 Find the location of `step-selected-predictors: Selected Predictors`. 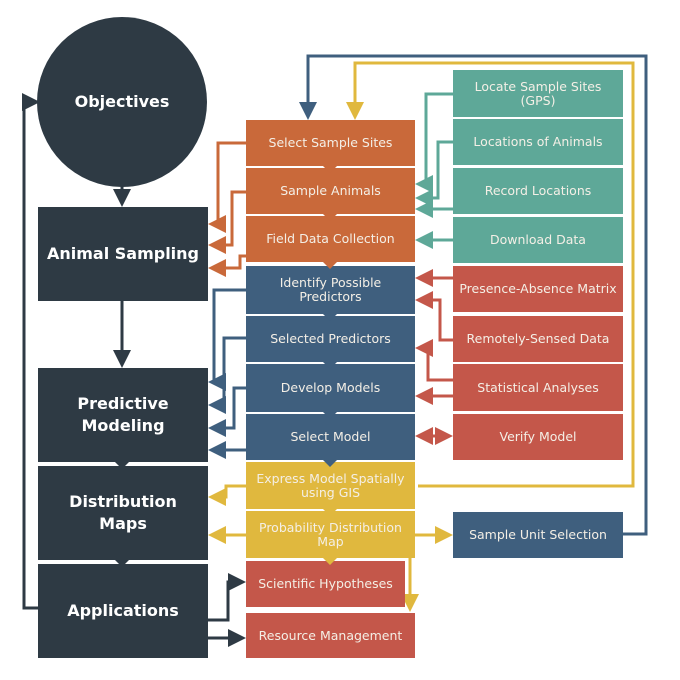

step-selected-predictors: Selected Predictors is located at coordinates (330, 339).